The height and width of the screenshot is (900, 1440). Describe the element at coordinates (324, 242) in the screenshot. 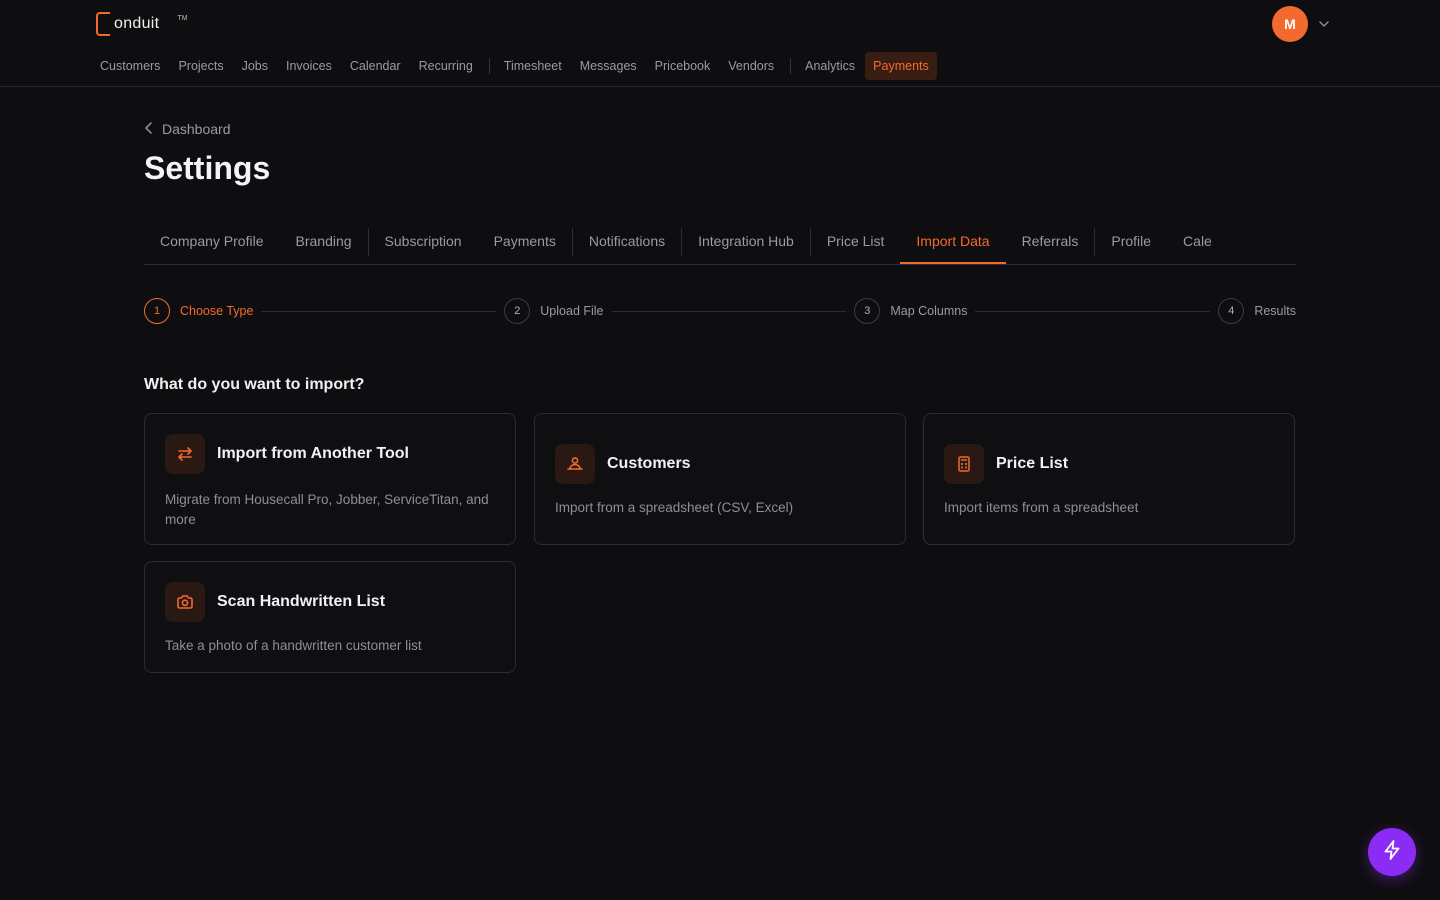

I see `tab-branding: Branding` at that location.